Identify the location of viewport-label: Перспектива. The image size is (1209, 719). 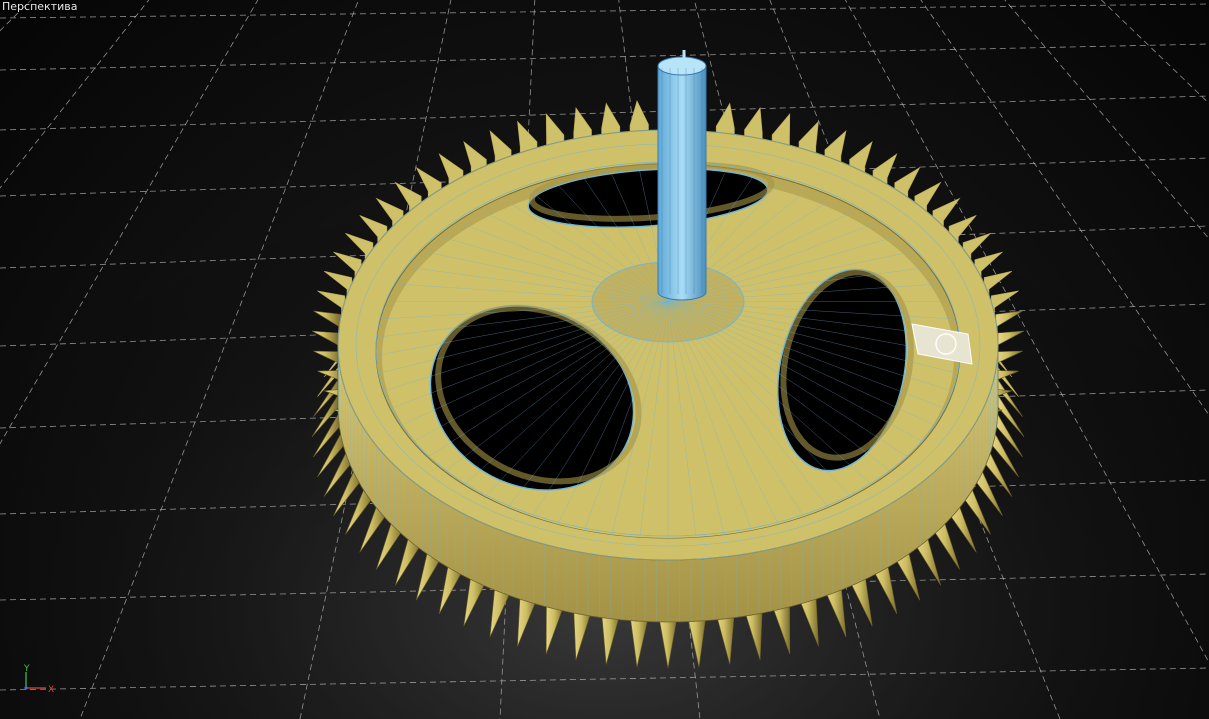
(40, 6).